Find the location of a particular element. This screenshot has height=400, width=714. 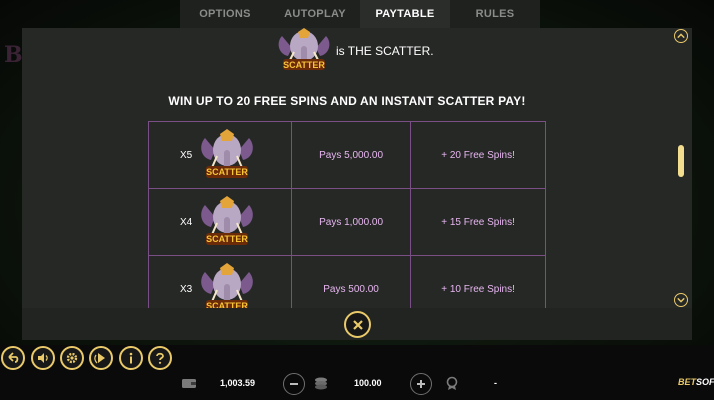

back-button is located at coordinates (13, 358).